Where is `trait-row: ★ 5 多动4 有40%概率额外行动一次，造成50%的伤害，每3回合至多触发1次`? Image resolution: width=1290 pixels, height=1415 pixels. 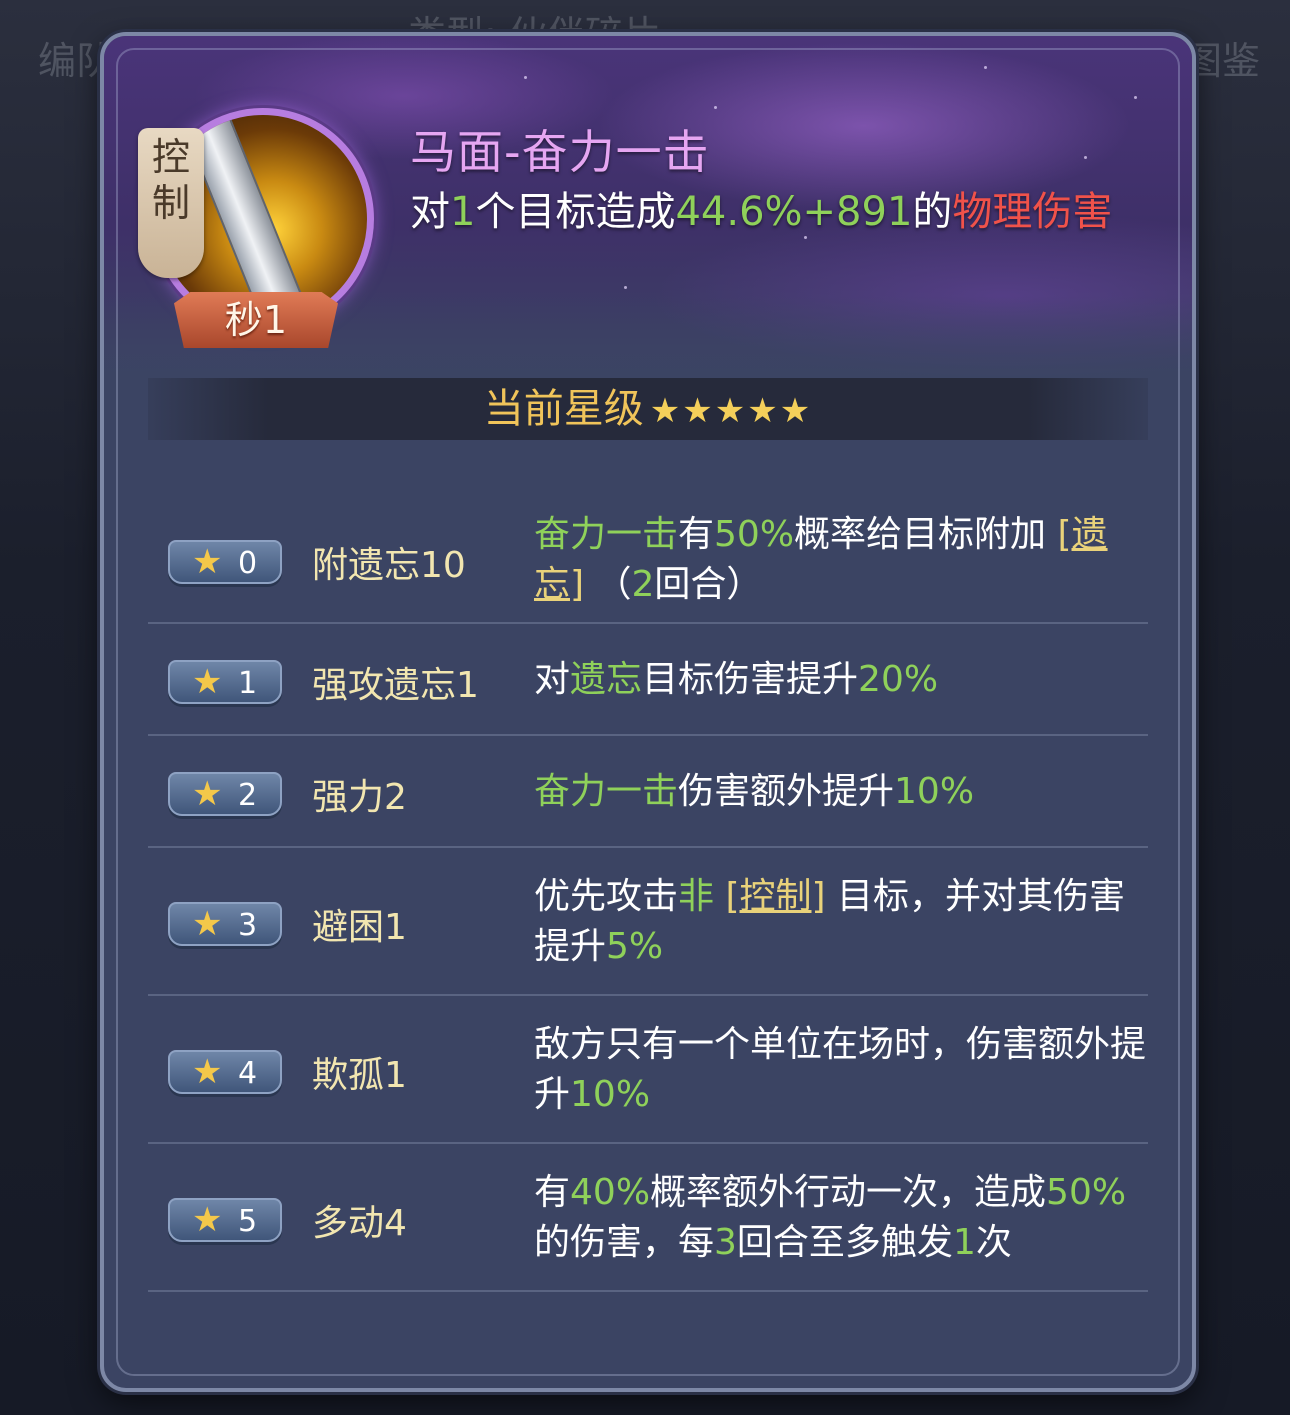
trait-row: ★ 5 多动4 有40%概率额外行动一次，造成50%的伤害，每3回合至多触发1次 is located at coordinates (648, 1218).